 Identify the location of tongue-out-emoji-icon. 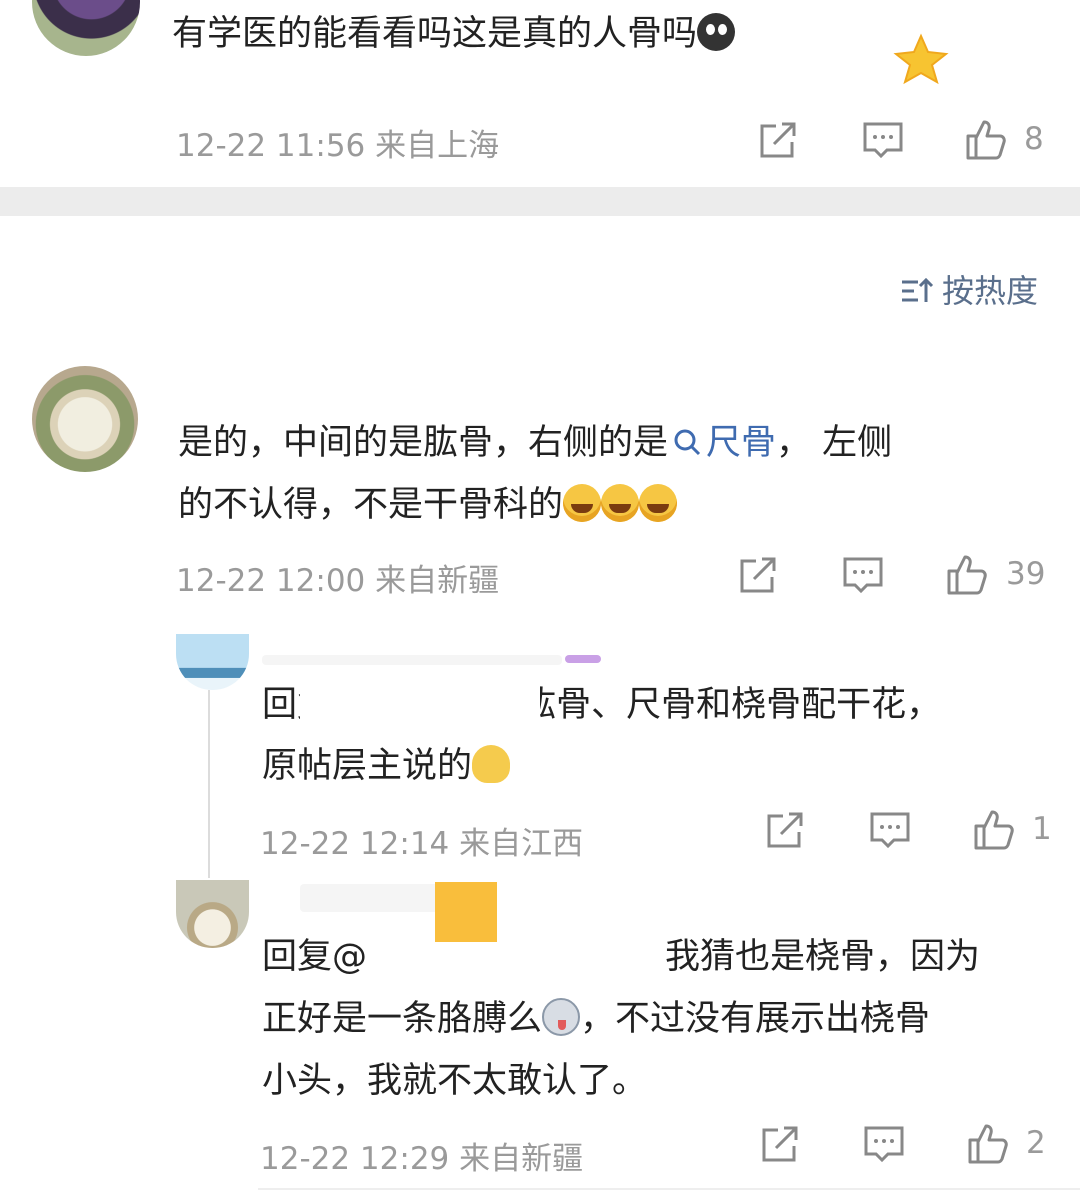
(561, 1017).